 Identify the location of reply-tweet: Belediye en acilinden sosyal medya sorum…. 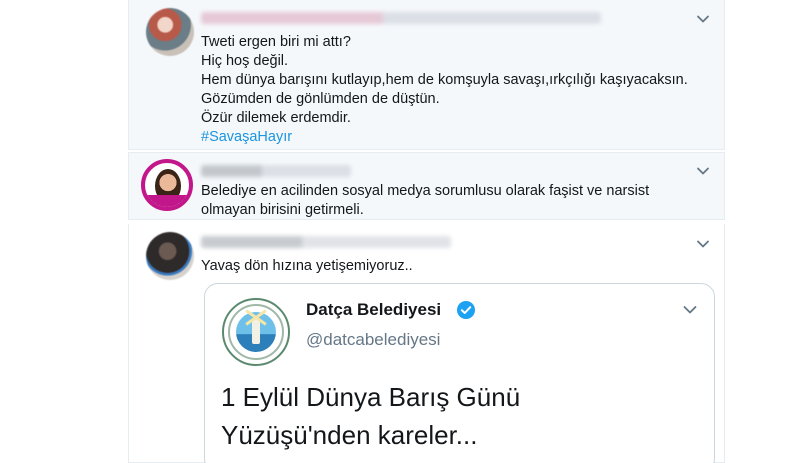
(426, 186).